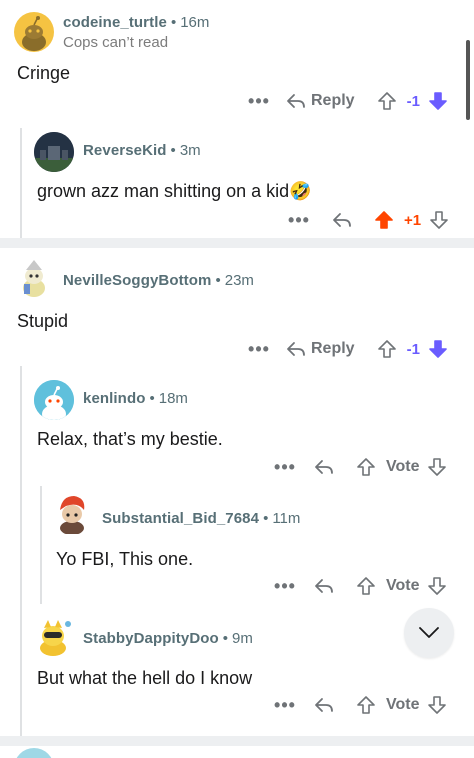 The image size is (474, 758). I want to click on timestamp: 9m, so click(242, 638).